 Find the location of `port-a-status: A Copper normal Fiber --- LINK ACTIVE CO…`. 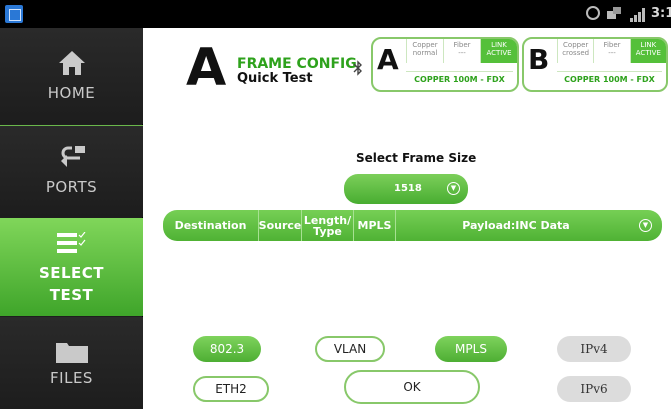

port-a-status: A Copper normal Fiber --- LINK ACTIVE CO… is located at coordinates (445, 64).